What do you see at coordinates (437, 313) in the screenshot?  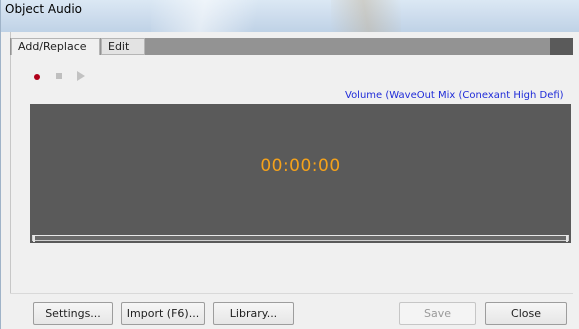 I see `save-button: Save` at bounding box center [437, 313].